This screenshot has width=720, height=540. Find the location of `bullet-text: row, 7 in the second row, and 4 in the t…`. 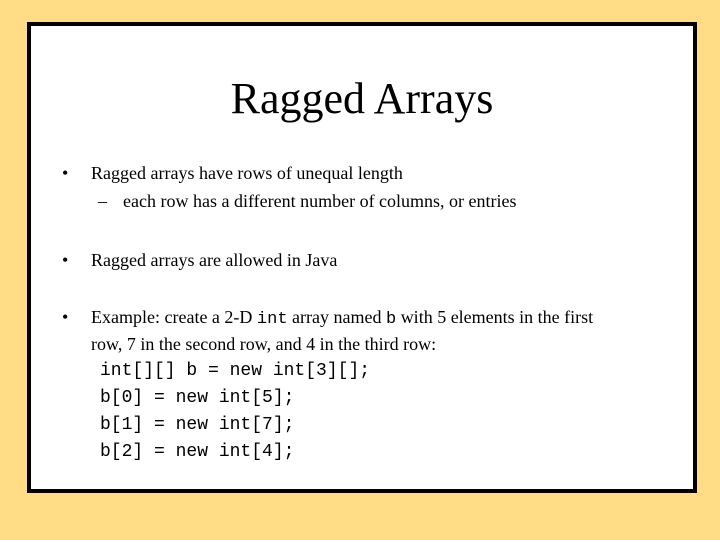

bullet-text: row, 7 in the second row, and 4 in the t… is located at coordinates (264, 344).